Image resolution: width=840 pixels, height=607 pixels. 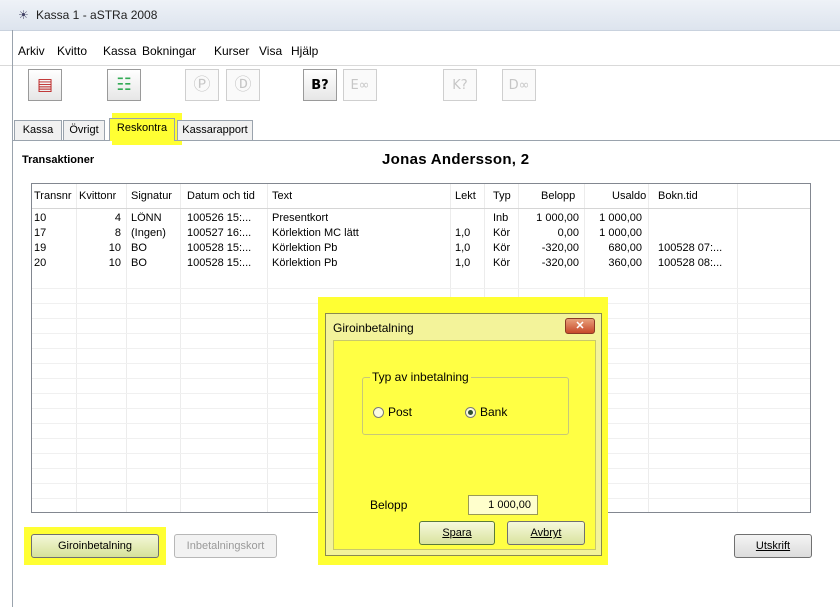 I want to click on search-d-button: Ⓓ, so click(x=243, y=85).